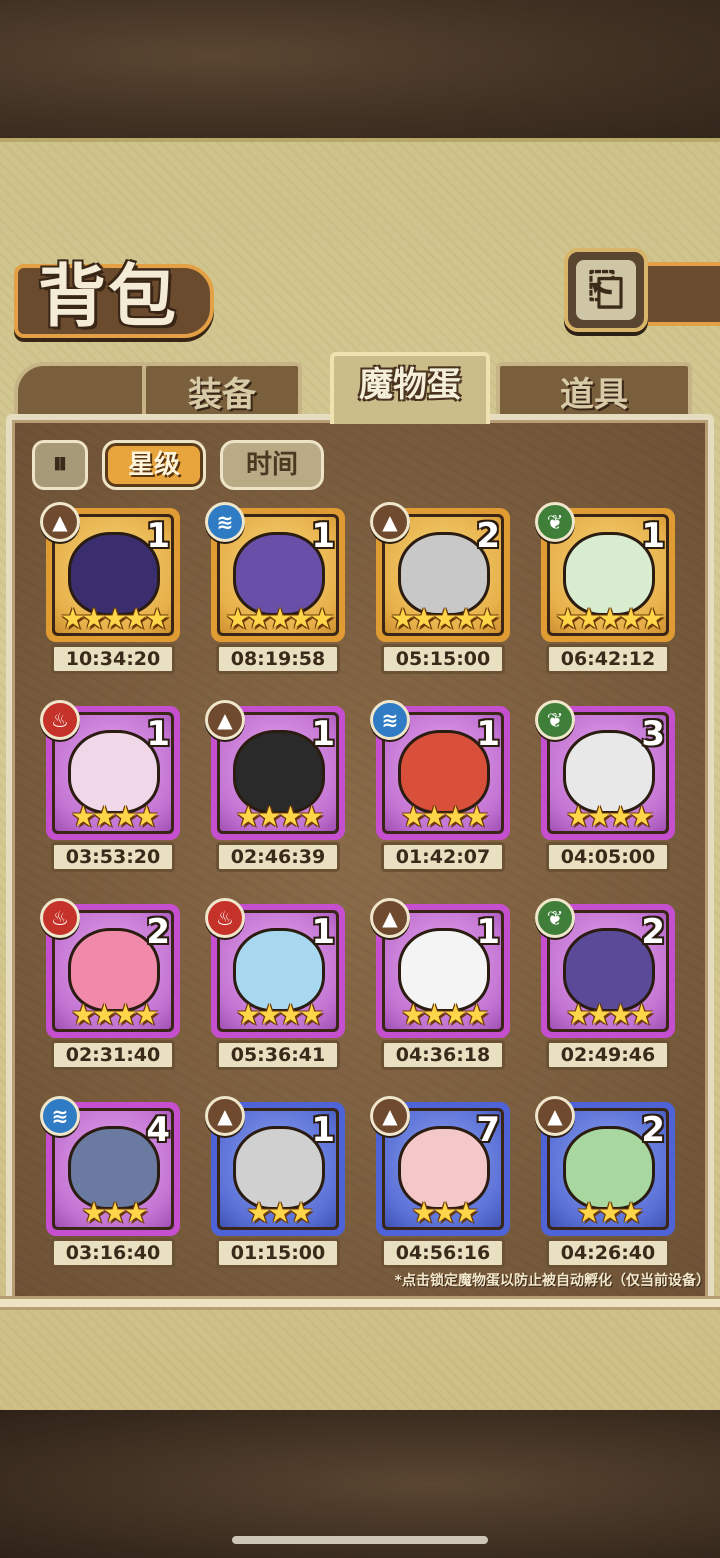 This screenshot has width=720, height=1558. What do you see at coordinates (360, 1540) in the screenshot?
I see `home-indicator` at bounding box center [360, 1540].